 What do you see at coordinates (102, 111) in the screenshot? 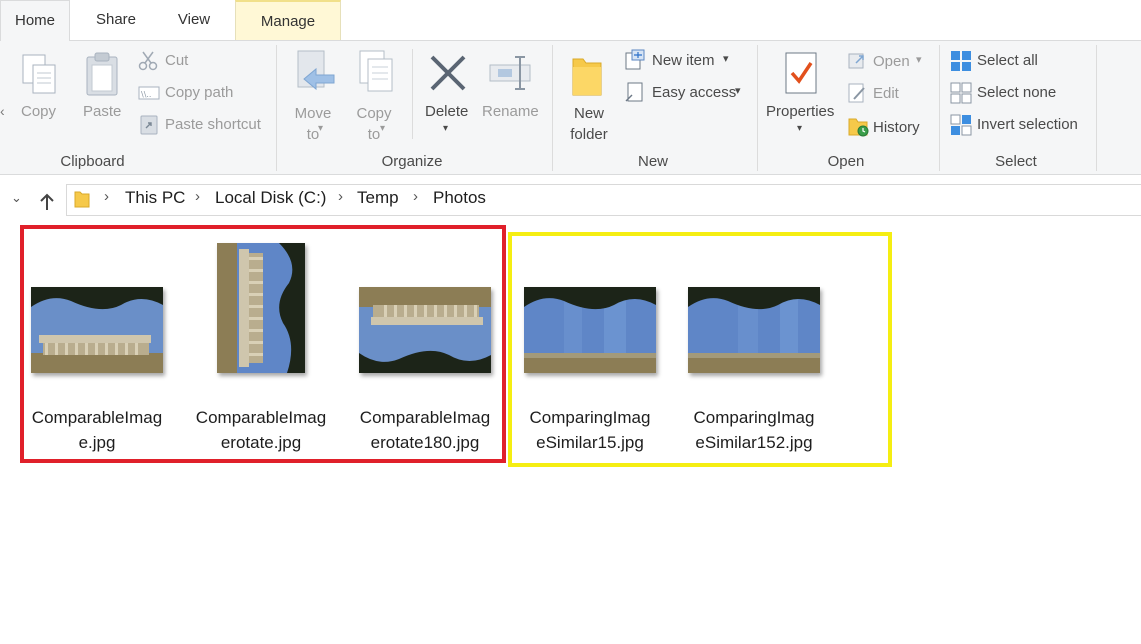
I see `paste-button: Paste` at bounding box center [102, 111].